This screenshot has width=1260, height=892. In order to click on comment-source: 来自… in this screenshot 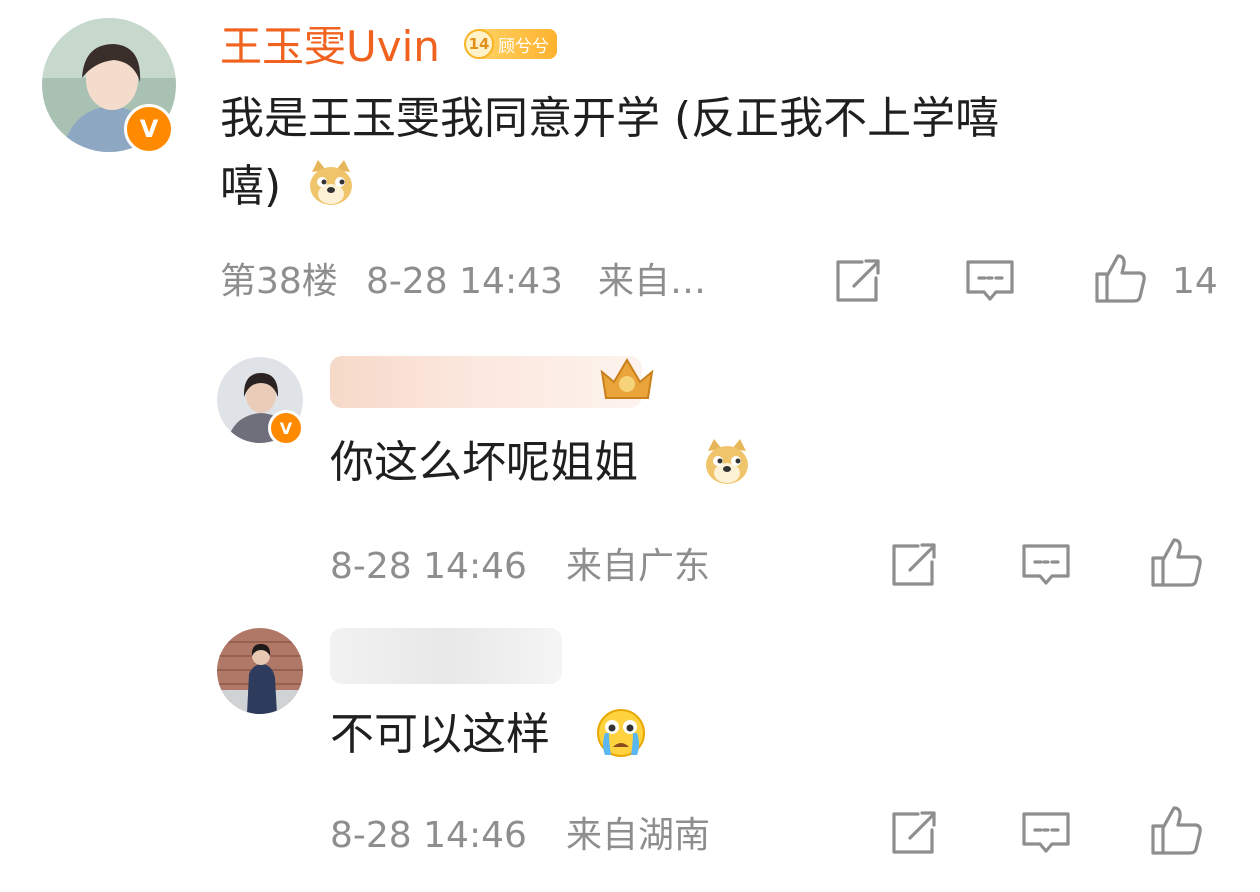, I will do `click(652, 281)`.